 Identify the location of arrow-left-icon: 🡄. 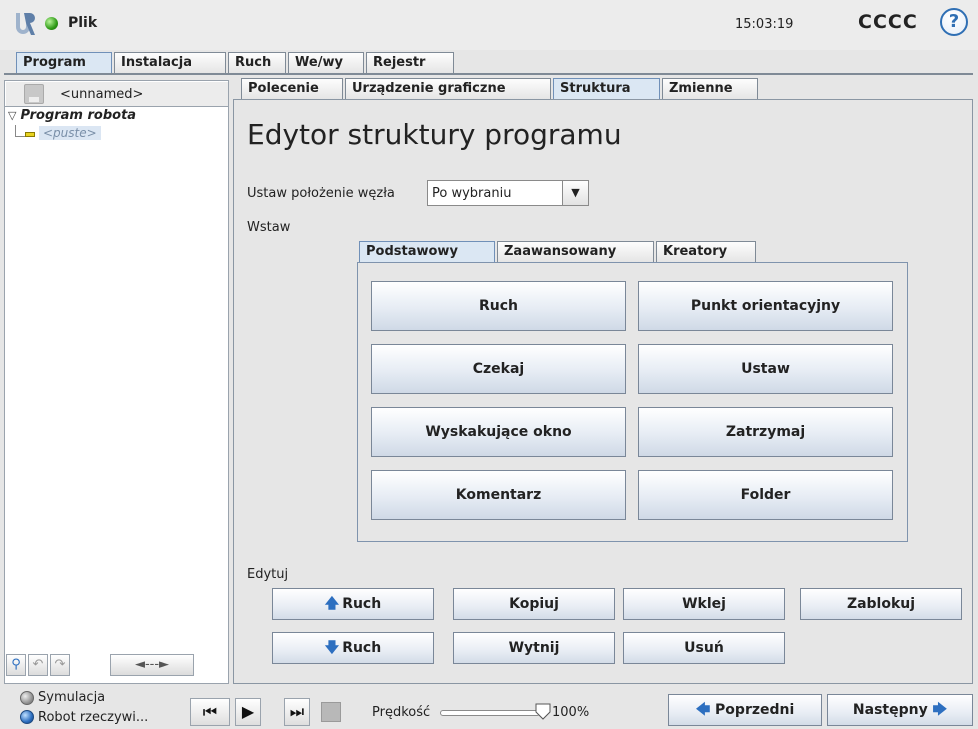
(705, 710).